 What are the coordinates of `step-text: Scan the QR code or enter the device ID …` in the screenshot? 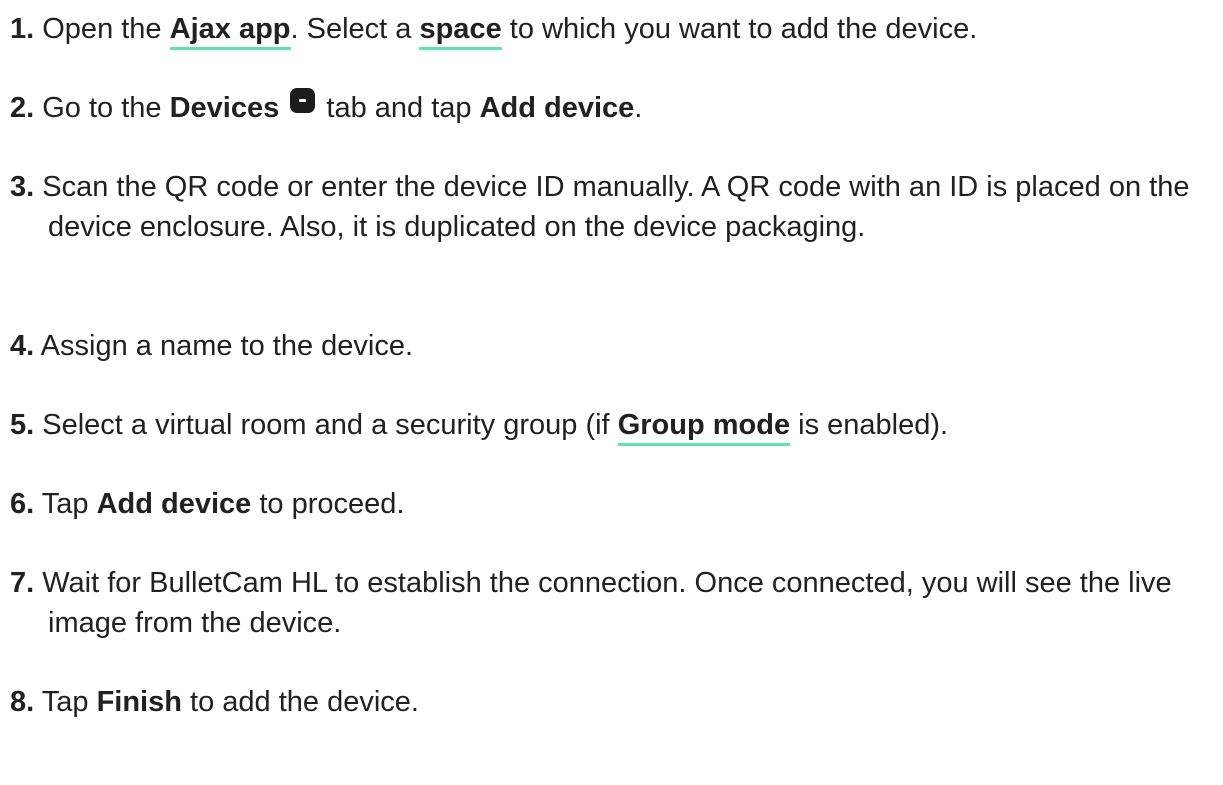 It's located at (616, 207).